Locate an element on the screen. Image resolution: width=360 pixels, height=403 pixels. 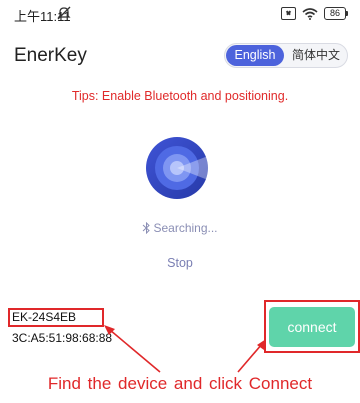
mute-icon is located at coordinates (64, 13).